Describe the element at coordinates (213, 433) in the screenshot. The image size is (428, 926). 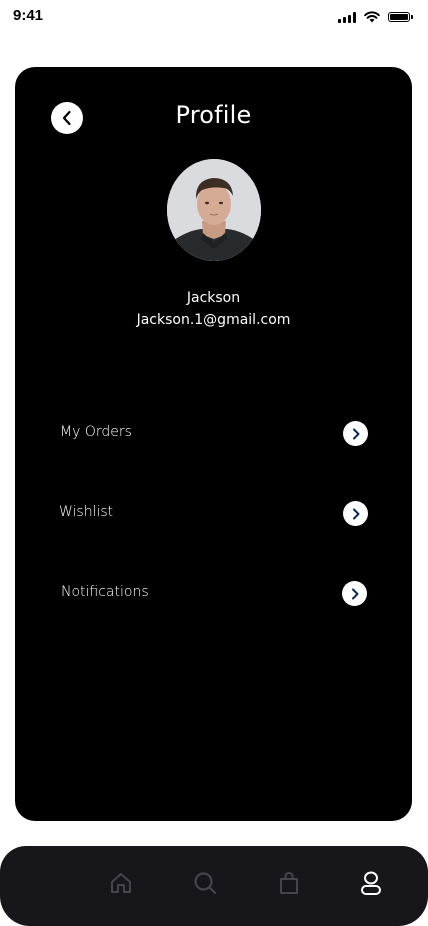
I see `menu-item-my-orders: My Orders` at that location.